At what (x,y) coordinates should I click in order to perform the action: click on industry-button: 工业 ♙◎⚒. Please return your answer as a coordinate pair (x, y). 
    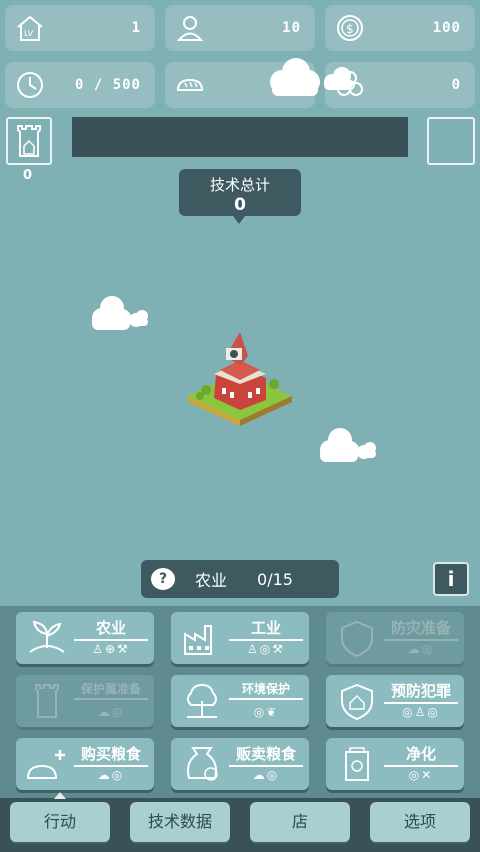
    Looking at the image, I should click on (240, 638).